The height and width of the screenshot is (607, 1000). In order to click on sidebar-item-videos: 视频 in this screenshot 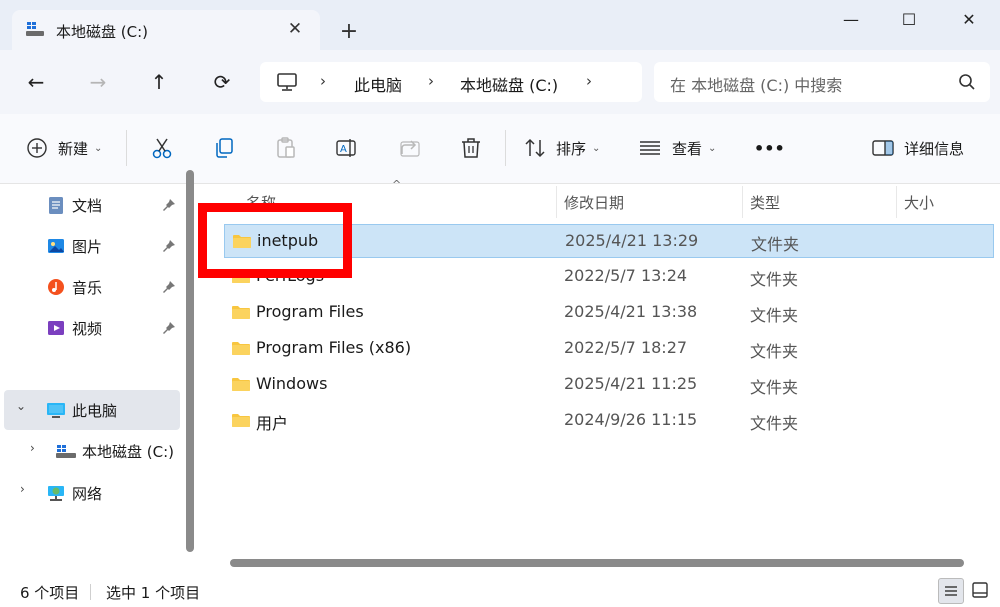, I will do `click(74, 328)`.